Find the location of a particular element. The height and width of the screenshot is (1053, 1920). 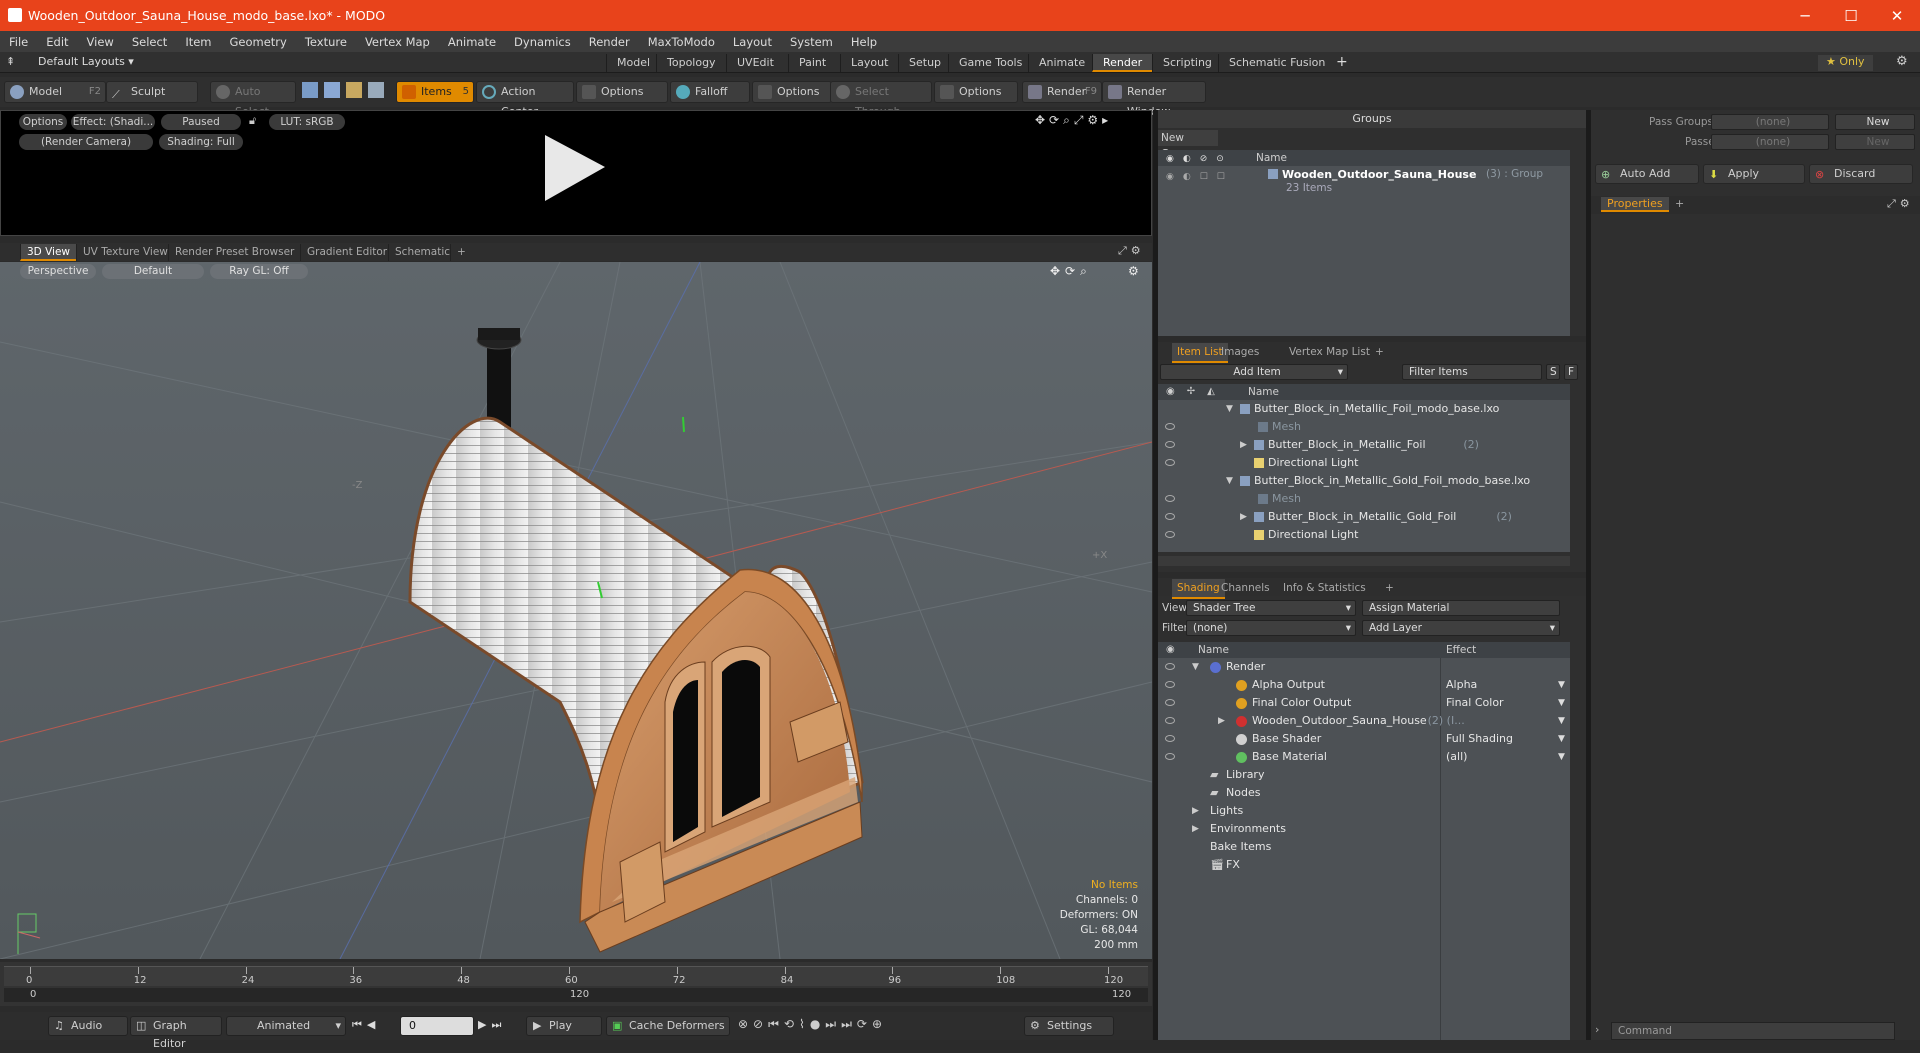

transport-back-icons: ⏮◀ is located at coordinates (366, 1025).